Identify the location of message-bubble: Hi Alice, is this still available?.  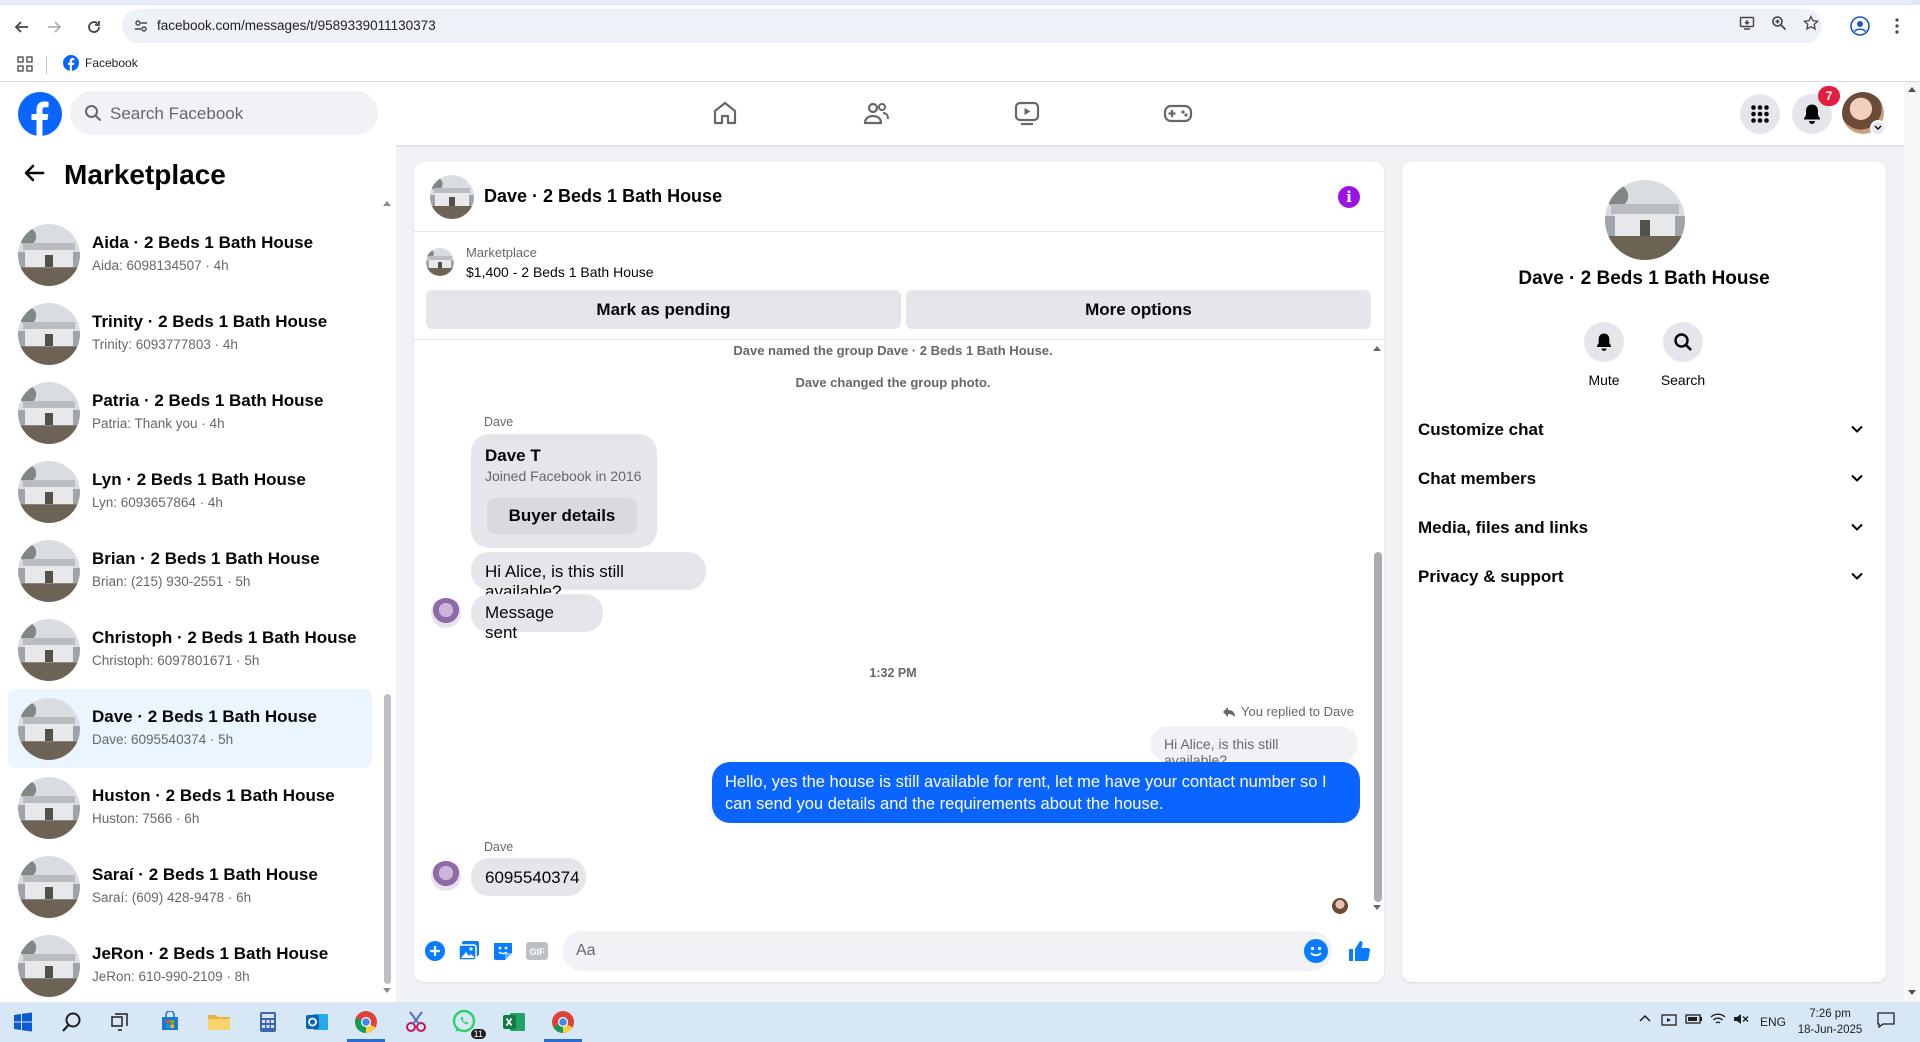
(588, 576).